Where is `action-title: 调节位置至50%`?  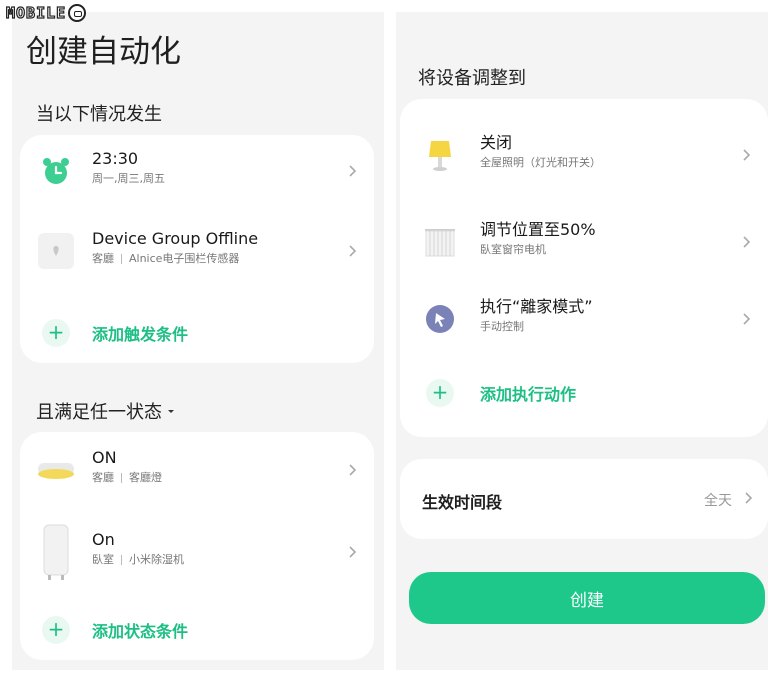 action-title: 调节位置至50% is located at coordinates (538, 229).